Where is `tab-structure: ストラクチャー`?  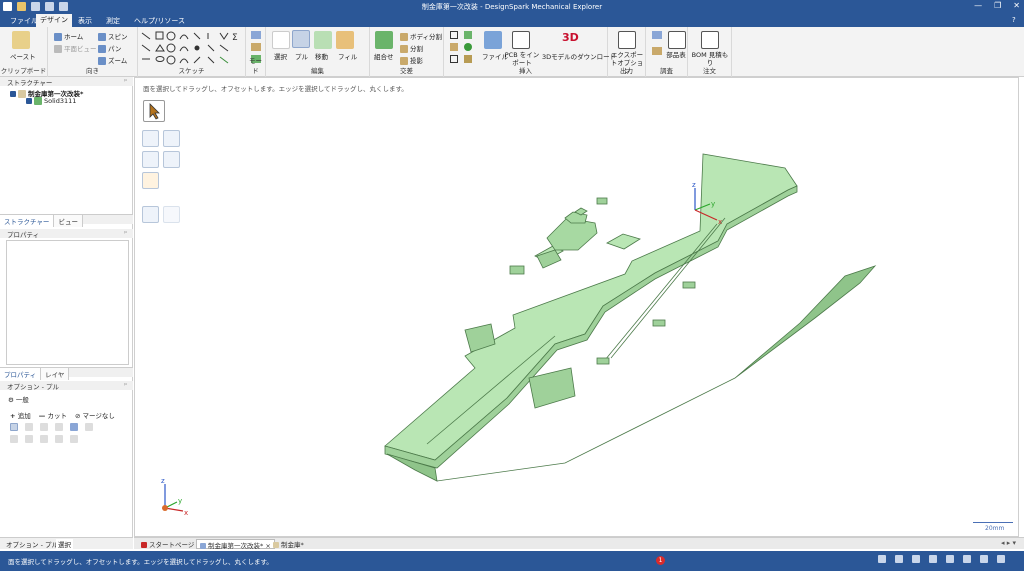 tab-structure: ストラクチャー is located at coordinates (27, 221).